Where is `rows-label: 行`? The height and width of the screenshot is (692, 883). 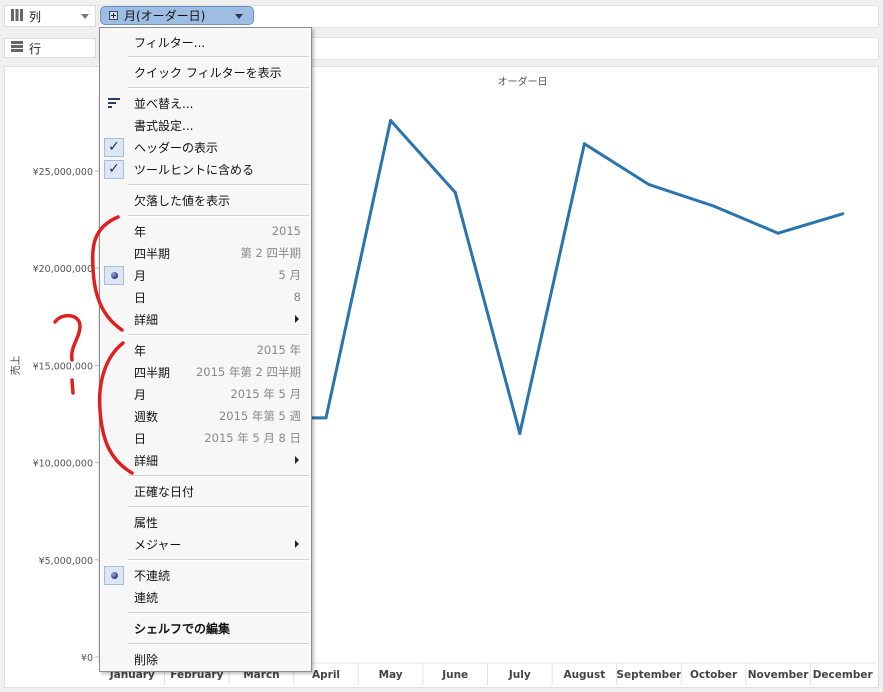
rows-label: 行 is located at coordinates (35, 48).